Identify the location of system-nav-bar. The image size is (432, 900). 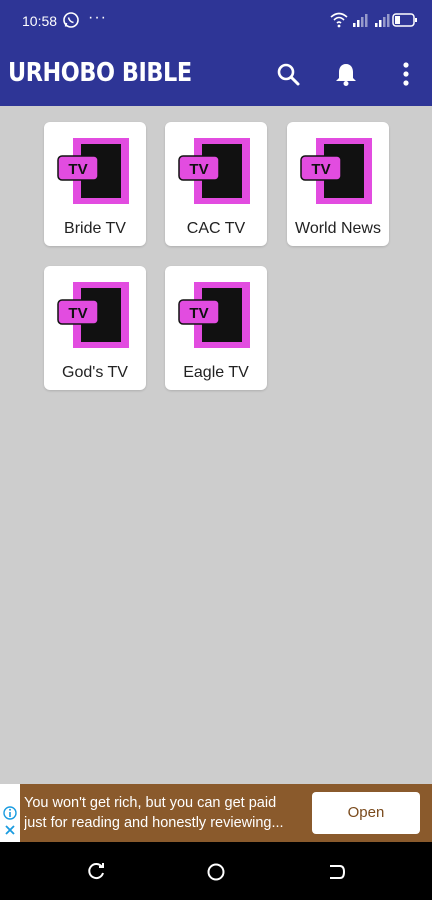
(216, 871).